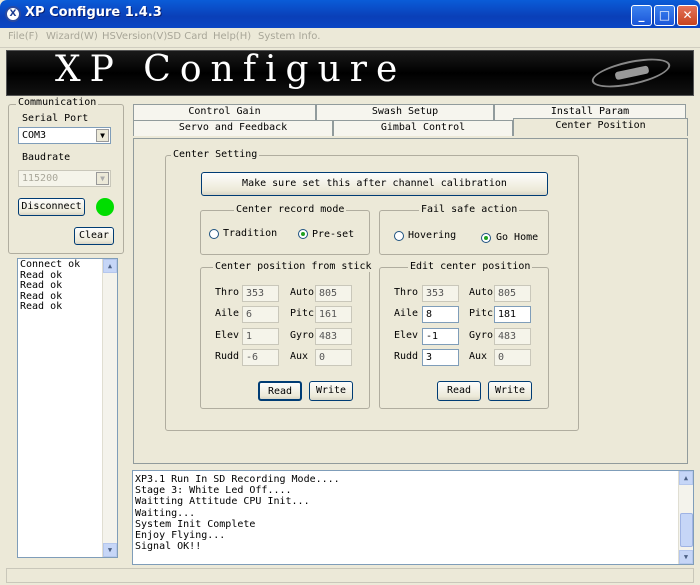 The image size is (700, 585). Describe the element at coordinates (195, 524) in the screenshot. I see `list-item: System Init Complete` at that location.